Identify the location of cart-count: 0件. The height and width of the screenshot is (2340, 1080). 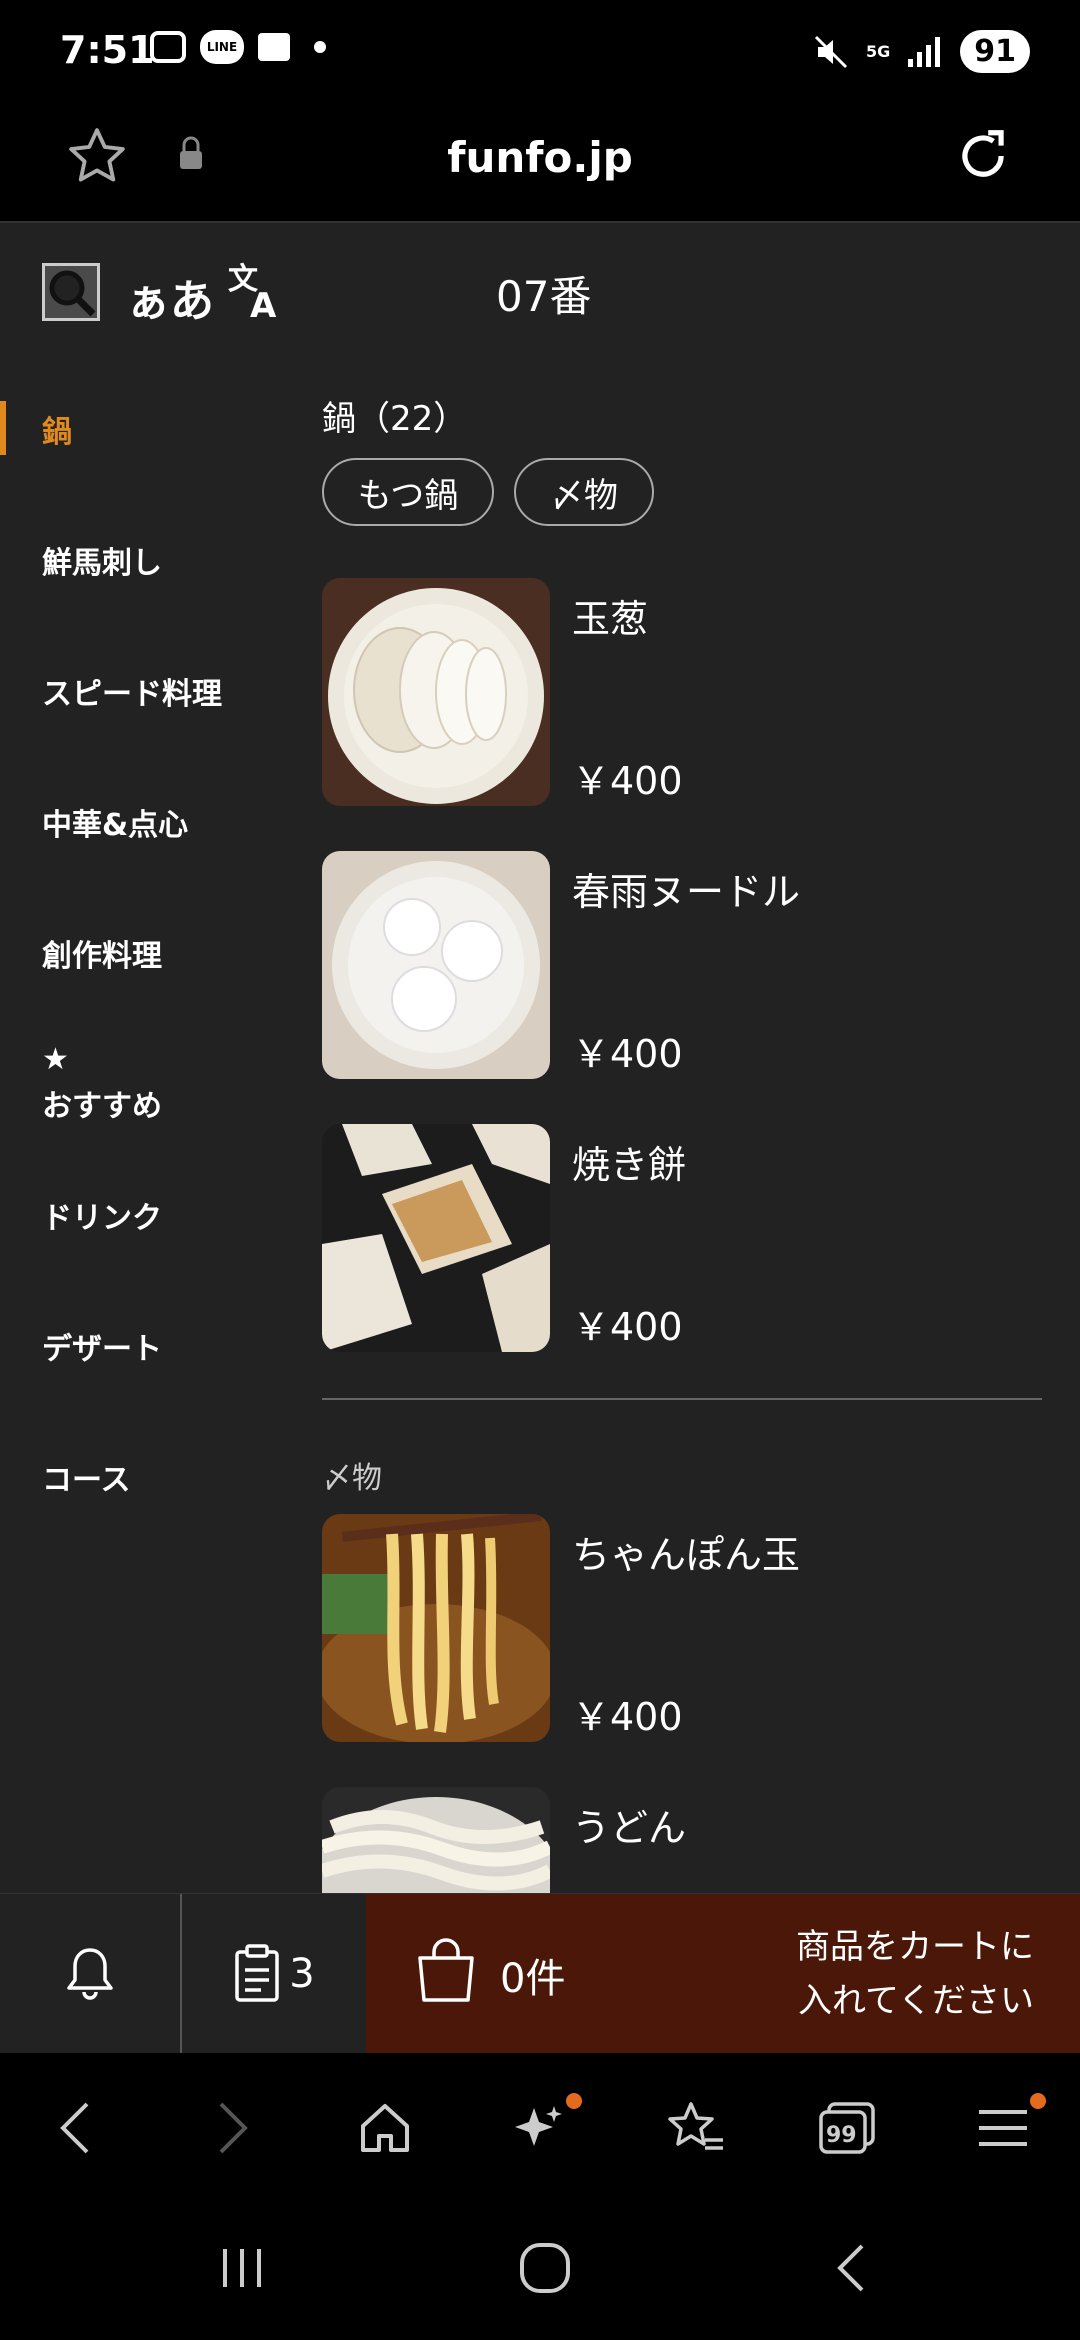
(533, 1979).